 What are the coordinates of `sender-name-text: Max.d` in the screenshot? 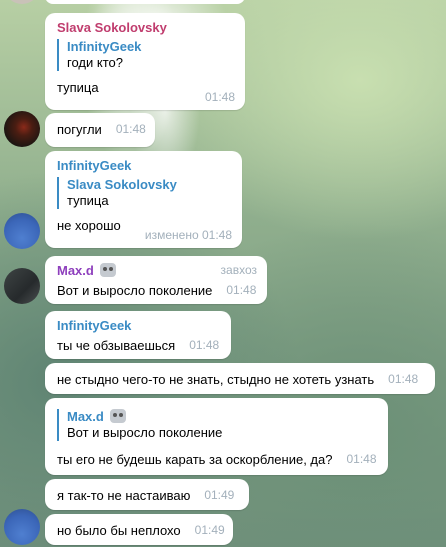 It's located at (75, 270).